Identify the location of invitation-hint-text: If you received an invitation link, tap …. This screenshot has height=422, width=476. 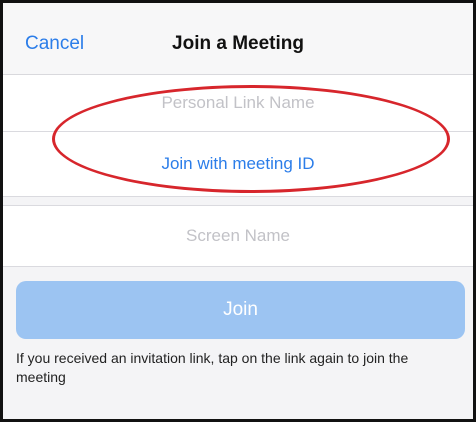
(212, 367).